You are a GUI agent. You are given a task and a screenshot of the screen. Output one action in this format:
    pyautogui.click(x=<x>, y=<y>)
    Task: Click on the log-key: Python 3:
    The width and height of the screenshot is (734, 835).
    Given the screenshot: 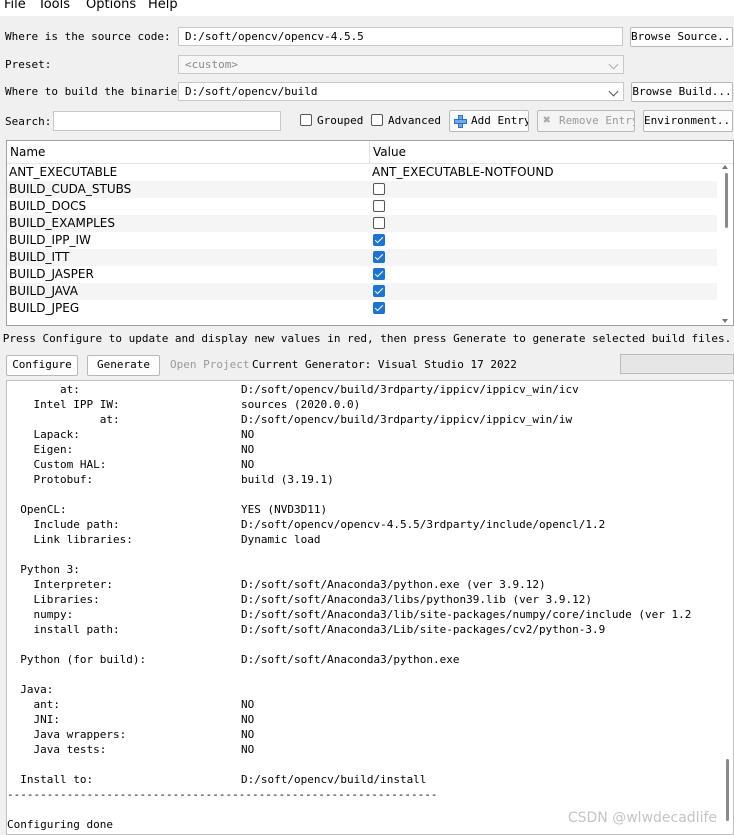 What is the action you would take?
    pyautogui.click(x=43, y=569)
    